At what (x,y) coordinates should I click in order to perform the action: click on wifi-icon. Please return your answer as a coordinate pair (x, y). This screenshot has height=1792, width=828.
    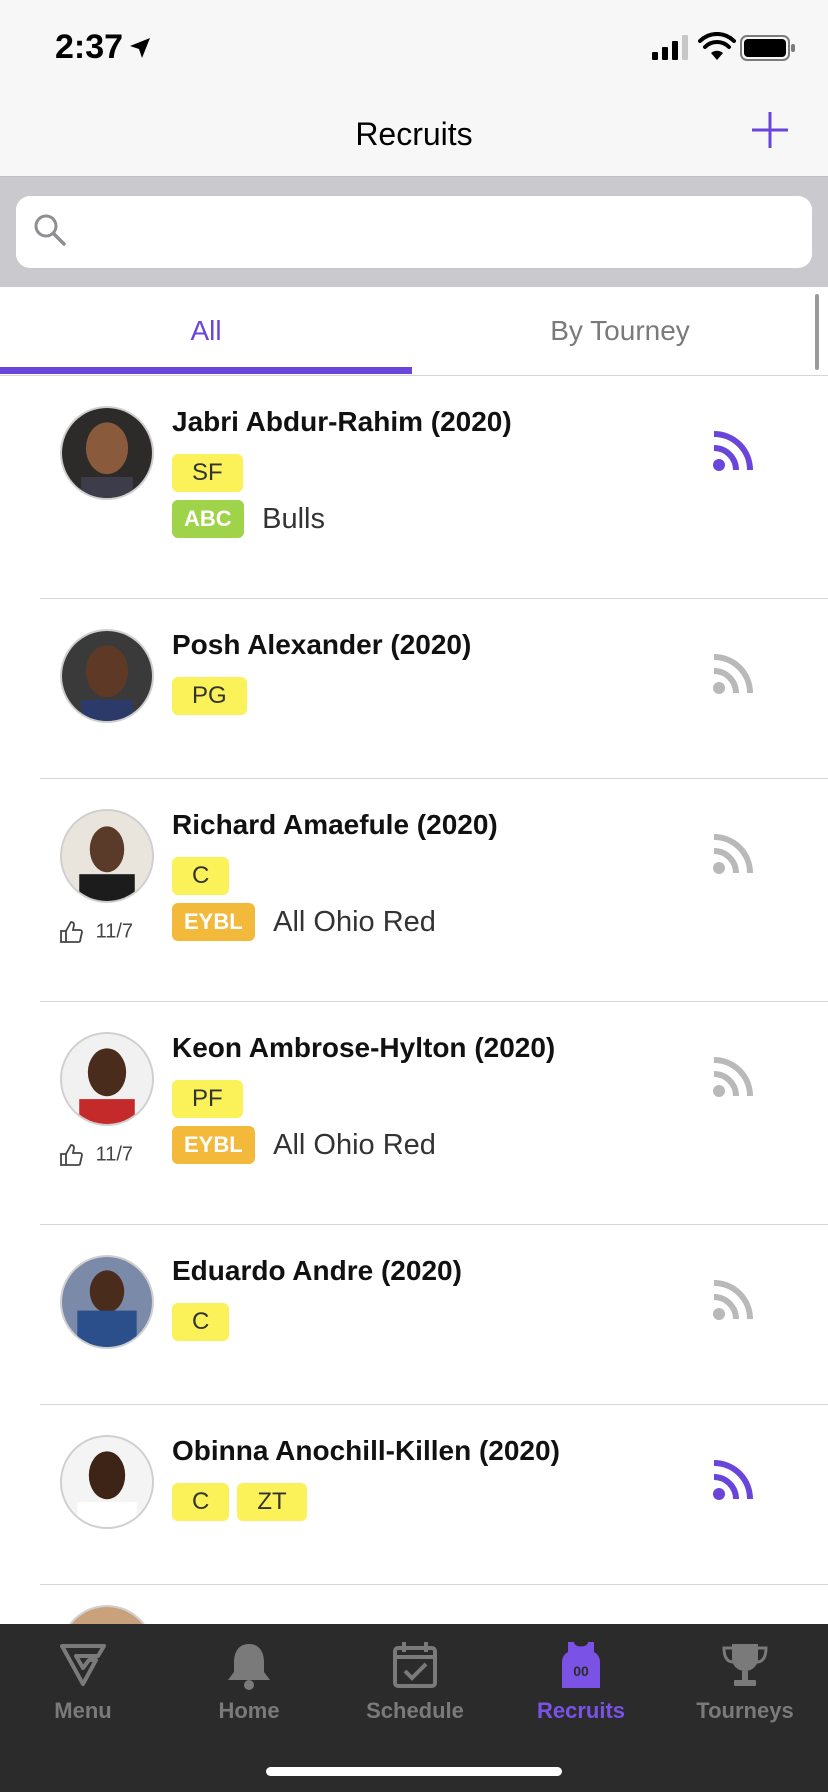
    Looking at the image, I should click on (717, 46).